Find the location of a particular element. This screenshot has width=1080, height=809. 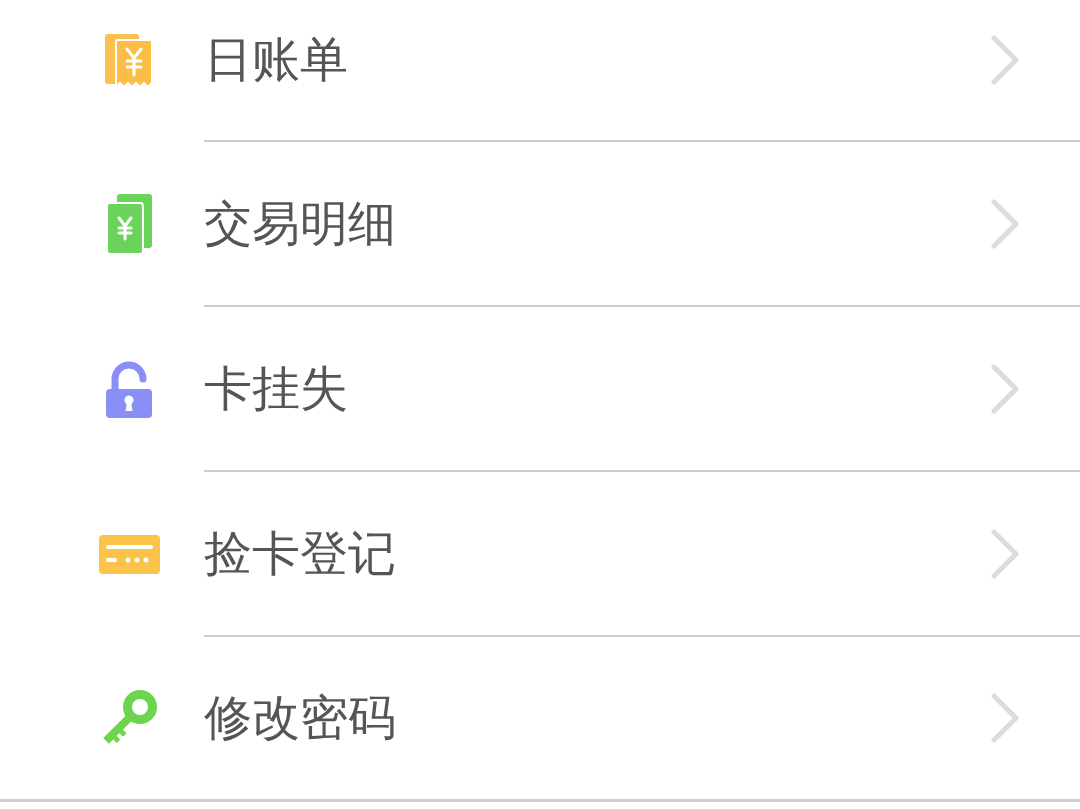

receipt-icon is located at coordinates (129, 61).